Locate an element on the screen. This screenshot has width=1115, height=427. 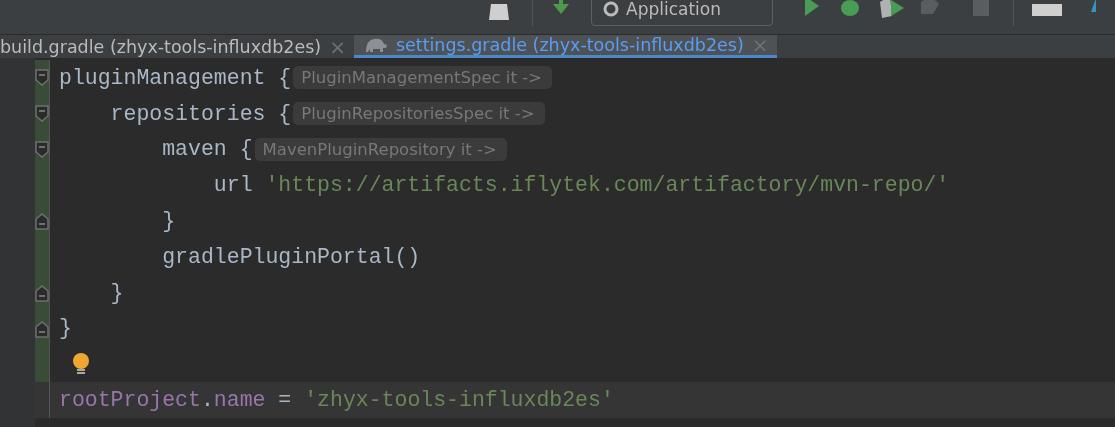
run-config-dropdown: Application is located at coordinates (682, 13).